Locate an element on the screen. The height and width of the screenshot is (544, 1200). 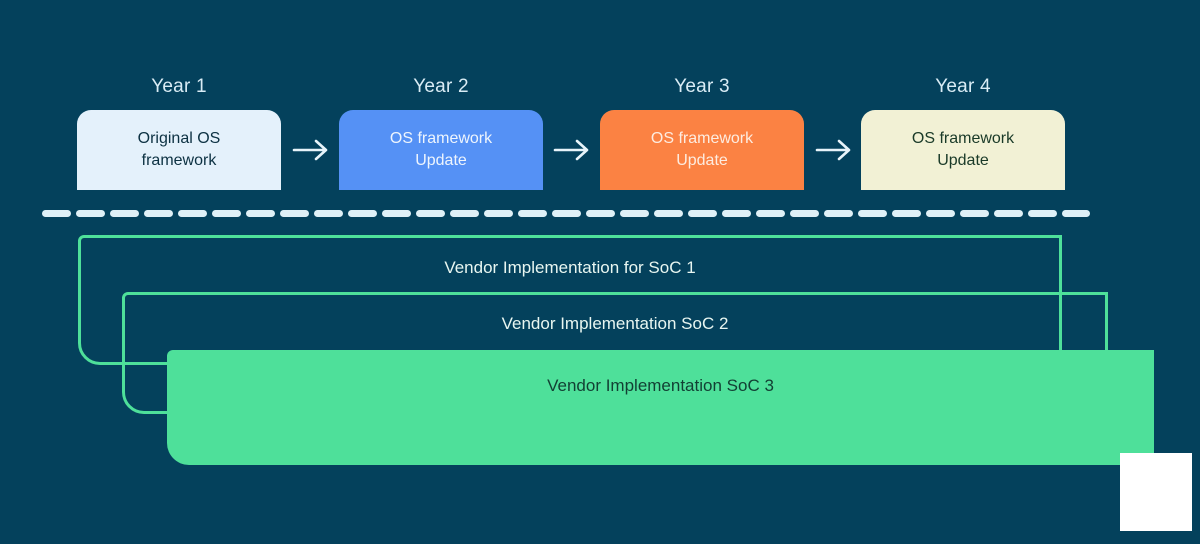
os-box-year-4-text: OS framework Update is located at coordinates (963, 149).